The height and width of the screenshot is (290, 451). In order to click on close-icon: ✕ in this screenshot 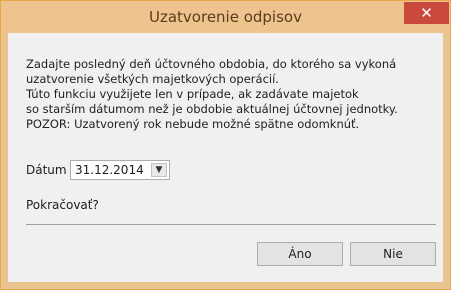, I will do `click(426, 12)`.